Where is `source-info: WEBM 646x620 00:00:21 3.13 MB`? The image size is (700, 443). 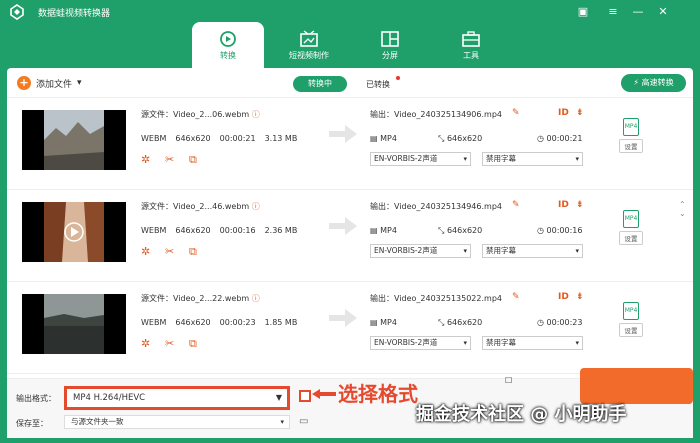 source-info: WEBM 646x620 00:00:21 3.13 MB is located at coordinates (219, 138).